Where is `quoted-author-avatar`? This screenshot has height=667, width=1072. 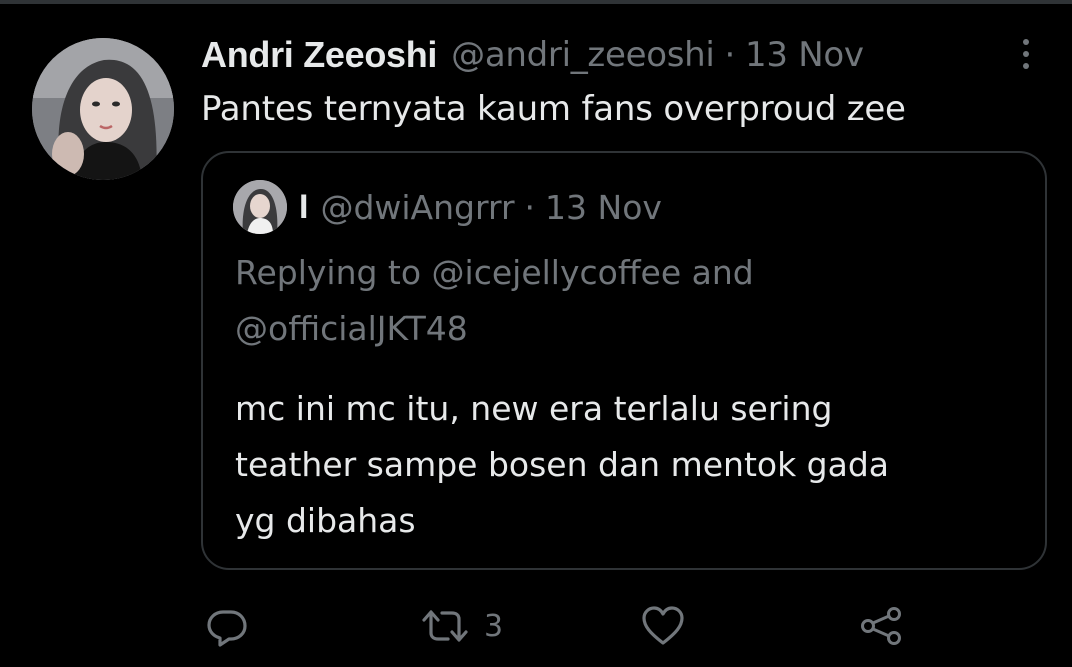
quoted-author-avatar is located at coordinates (260, 207).